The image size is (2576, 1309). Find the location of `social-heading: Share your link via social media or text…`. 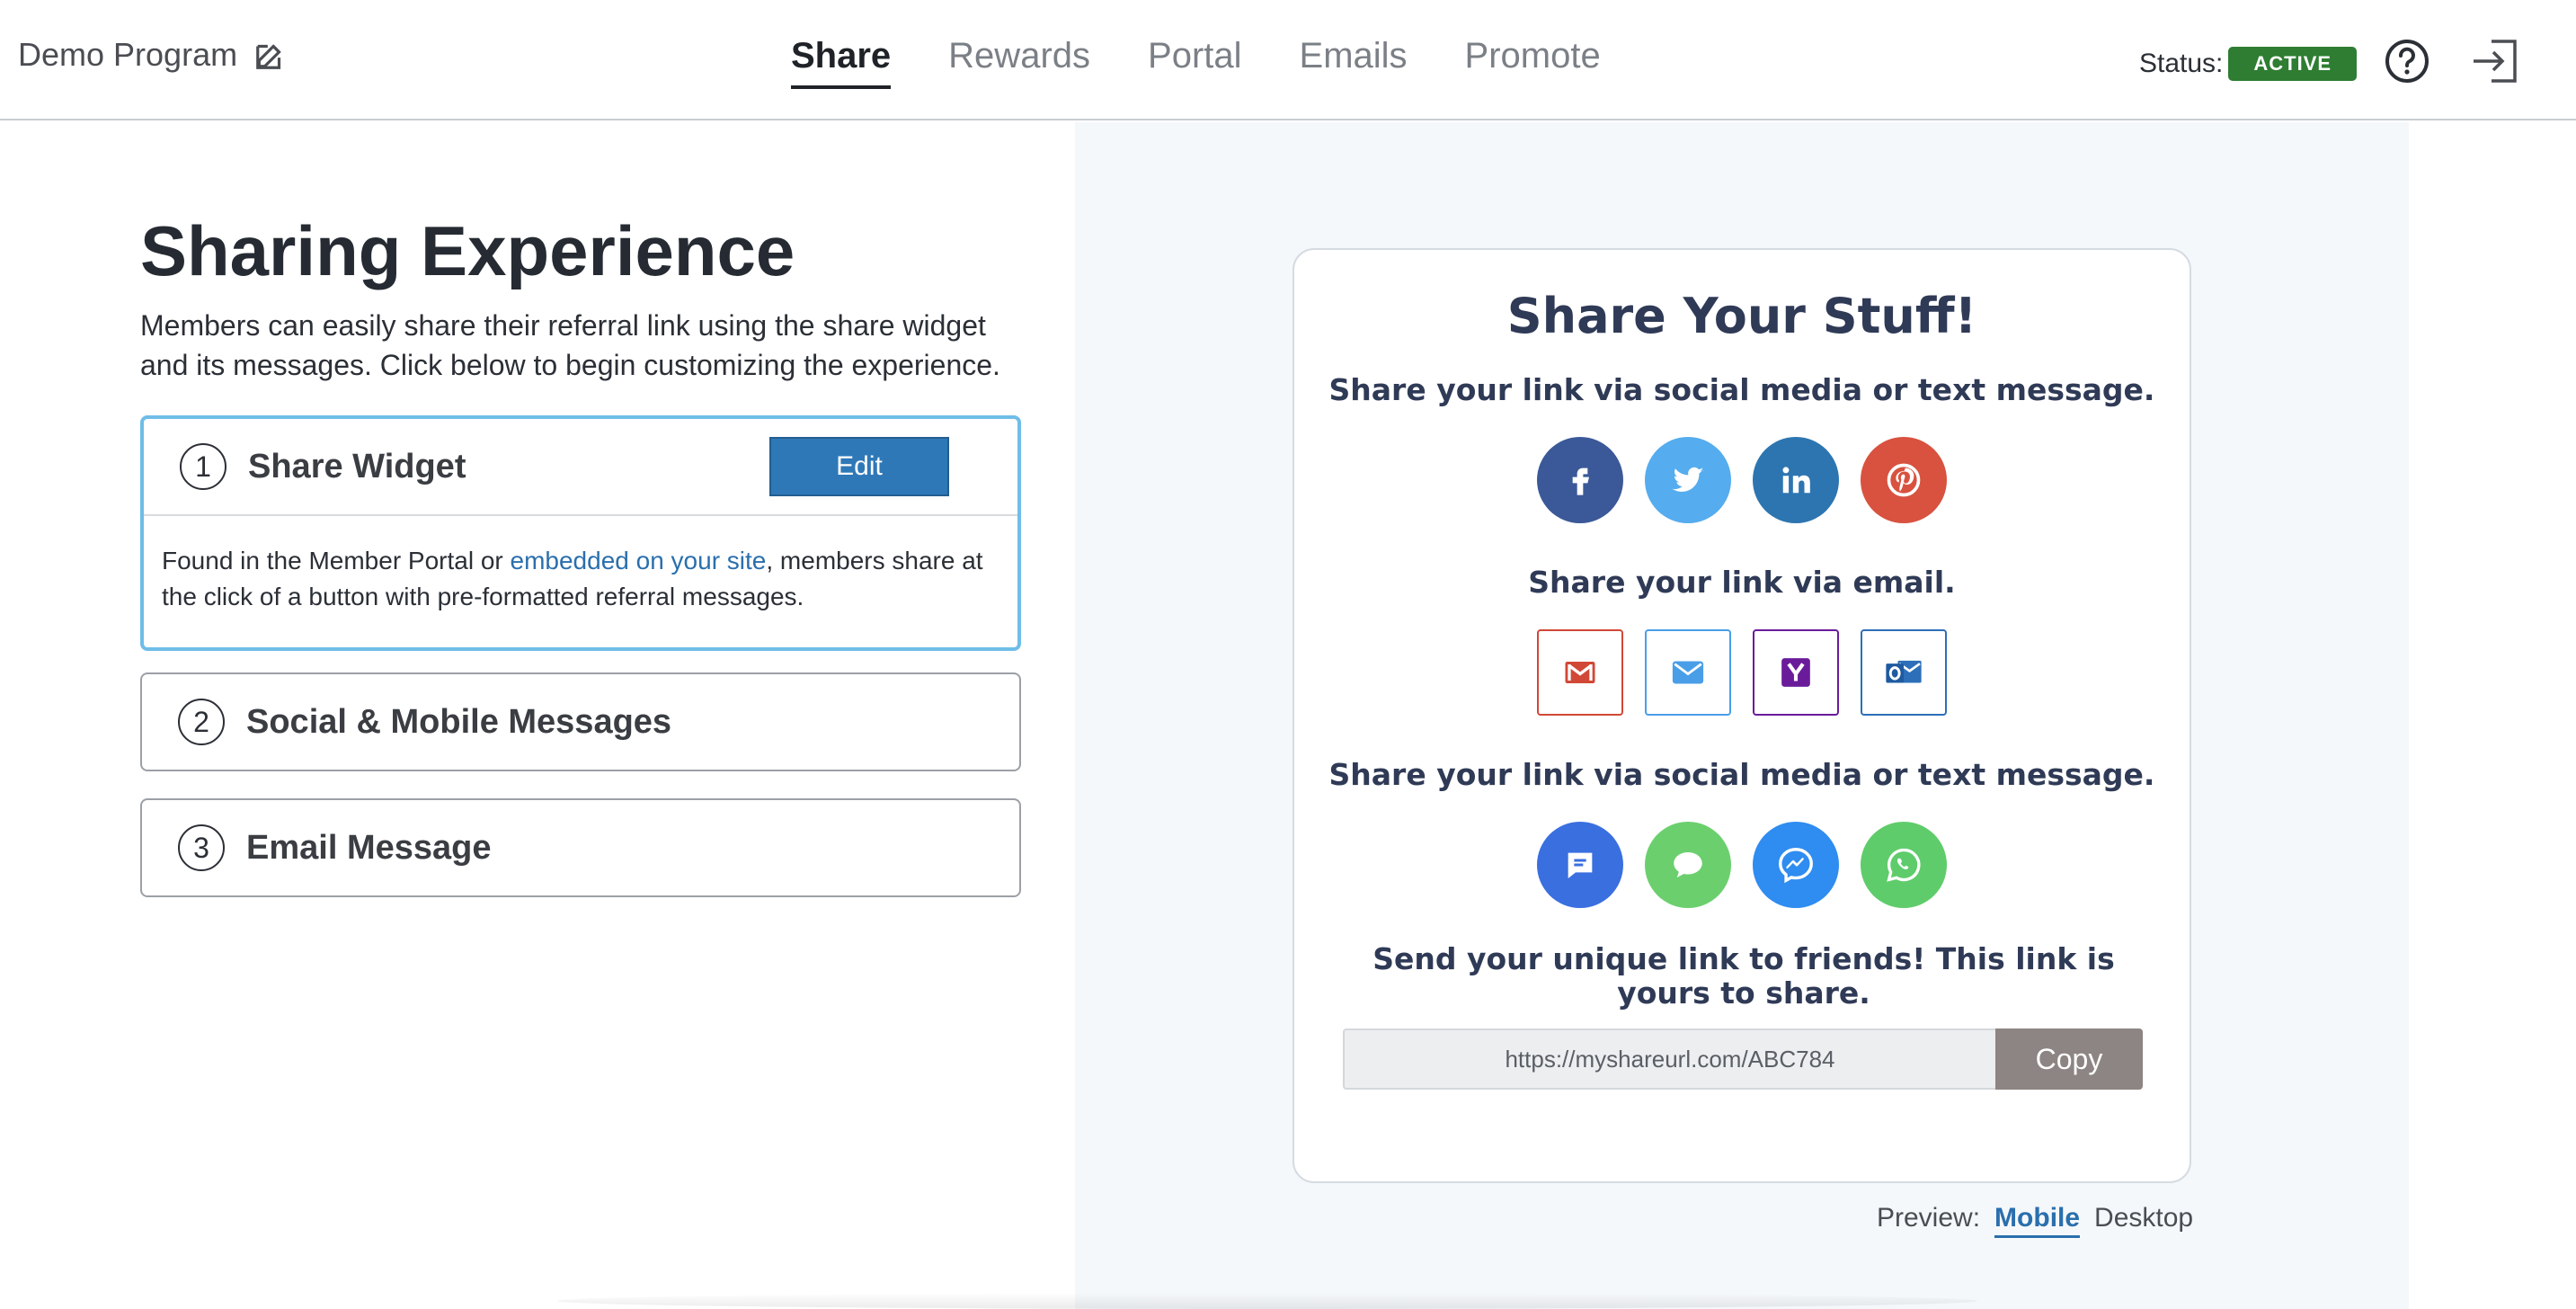

social-heading: Share your link via social media or text… is located at coordinates (1741, 389).